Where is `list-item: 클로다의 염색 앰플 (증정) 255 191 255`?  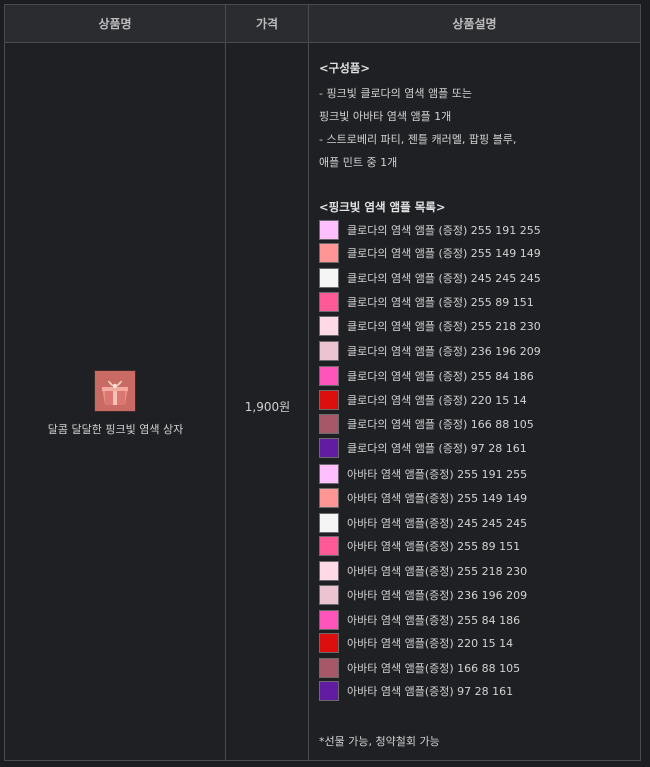 list-item: 클로다의 염색 앰플 (증정) 255 191 255 is located at coordinates (430, 230).